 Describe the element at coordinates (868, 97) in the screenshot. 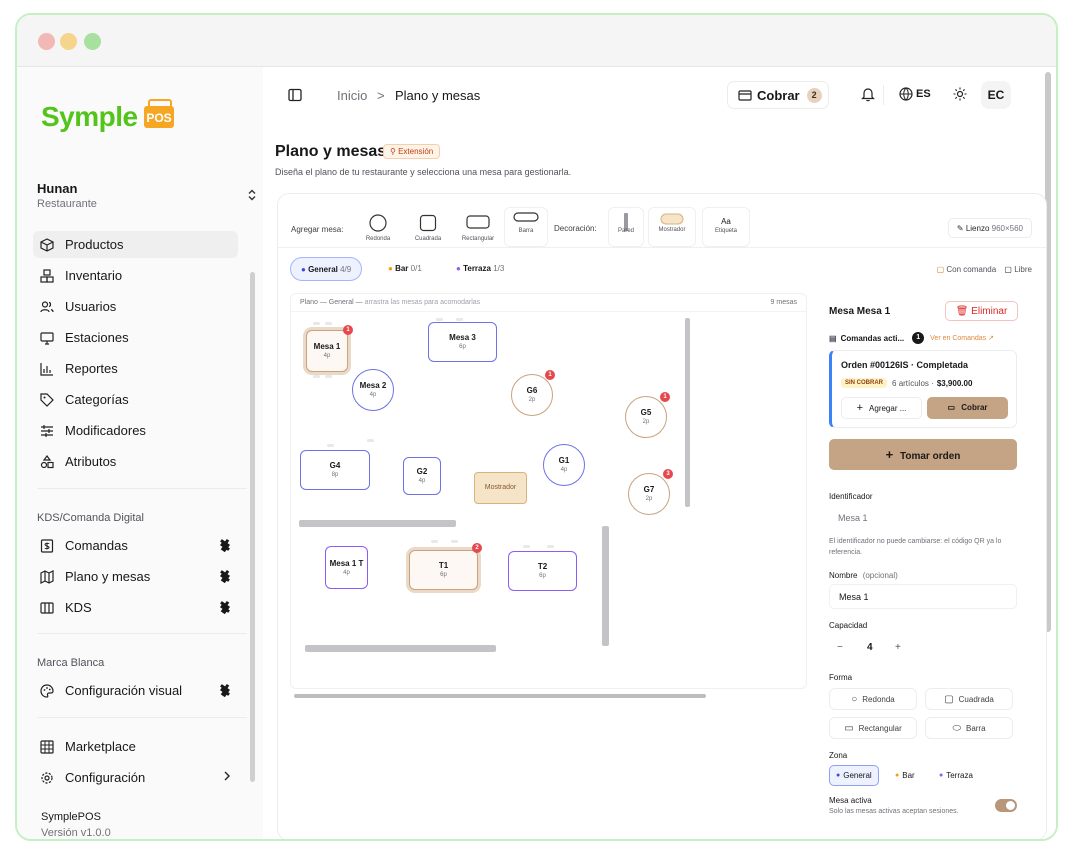

I see `bell-icon` at that location.